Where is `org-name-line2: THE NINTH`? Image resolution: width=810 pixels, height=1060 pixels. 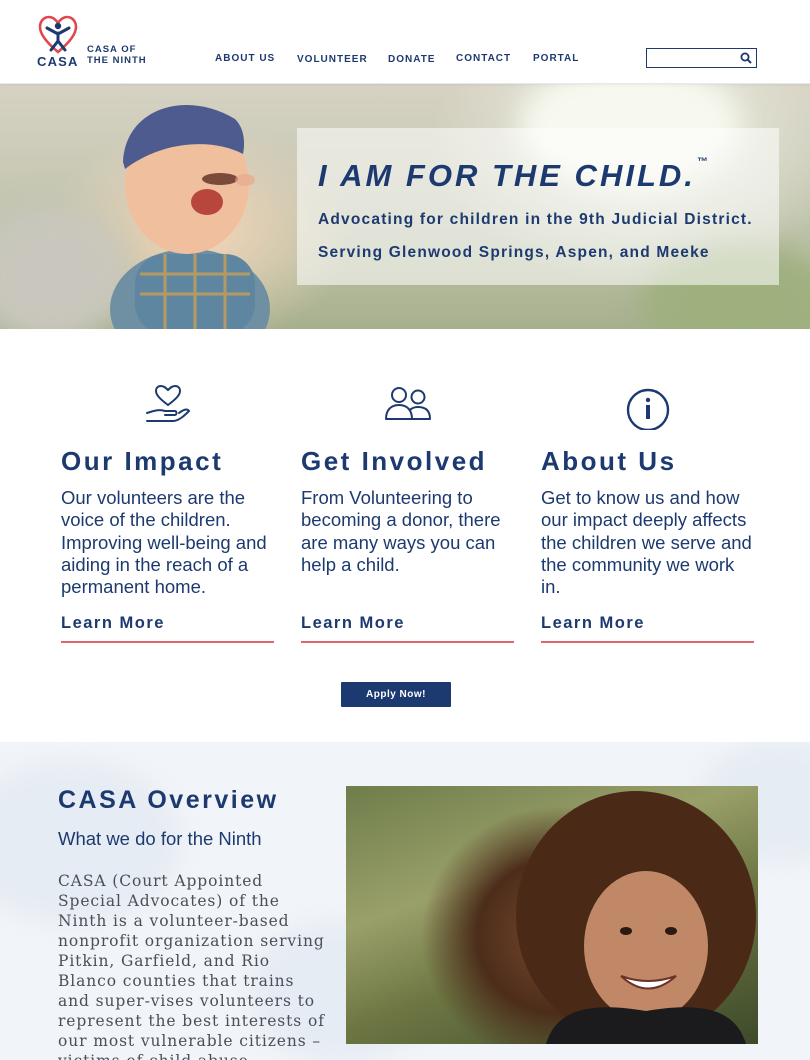
org-name-line2: THE NINTH is located at coordinates (117, 60).